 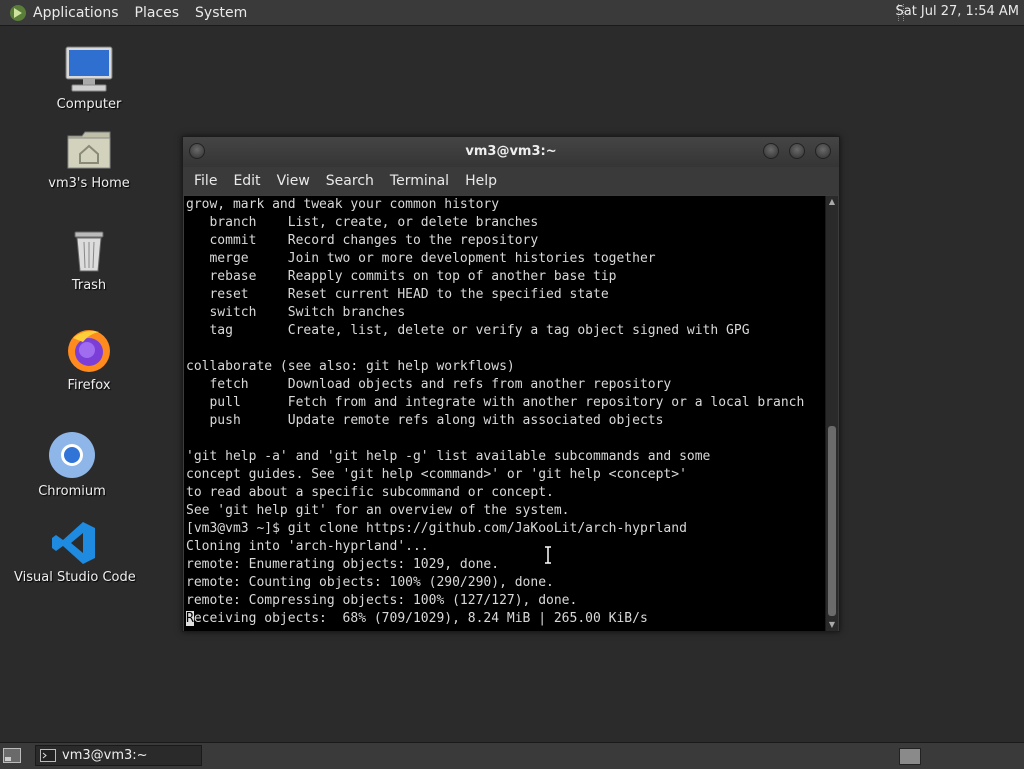 I want to click on firefox-icon, so click(x=89, y=351).